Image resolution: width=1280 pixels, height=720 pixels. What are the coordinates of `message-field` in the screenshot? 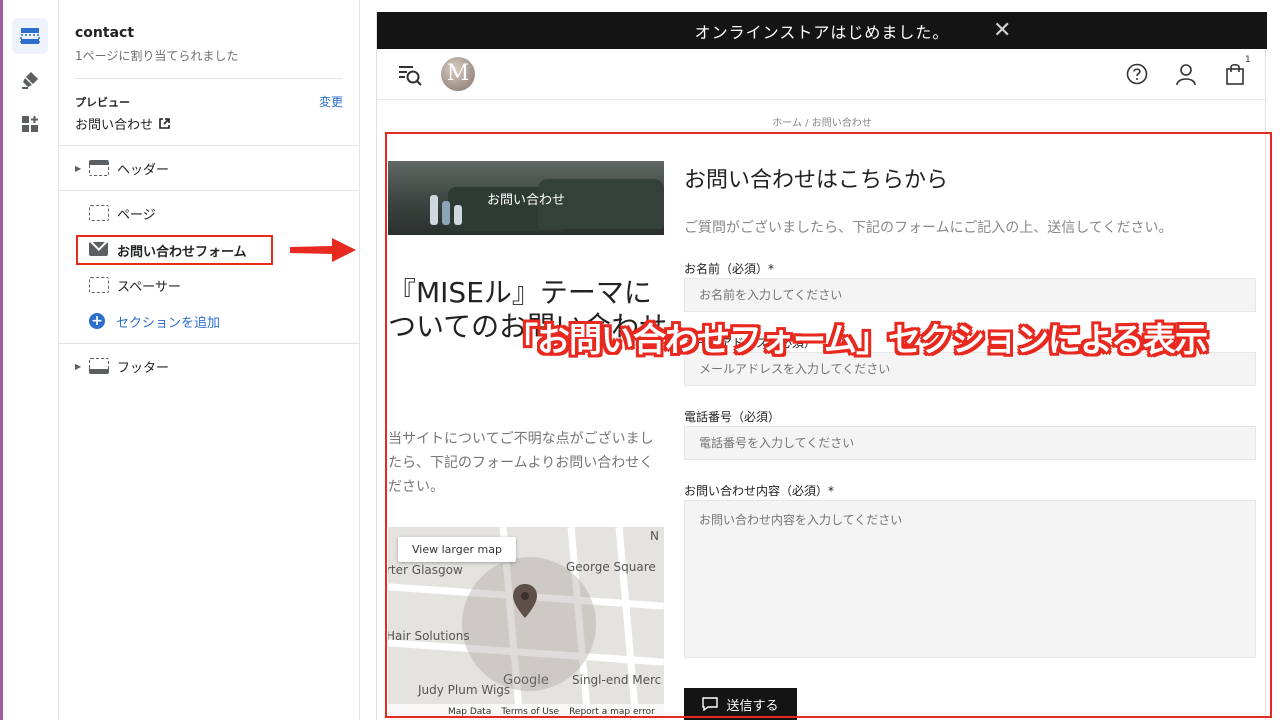 It's located at (970, 579).